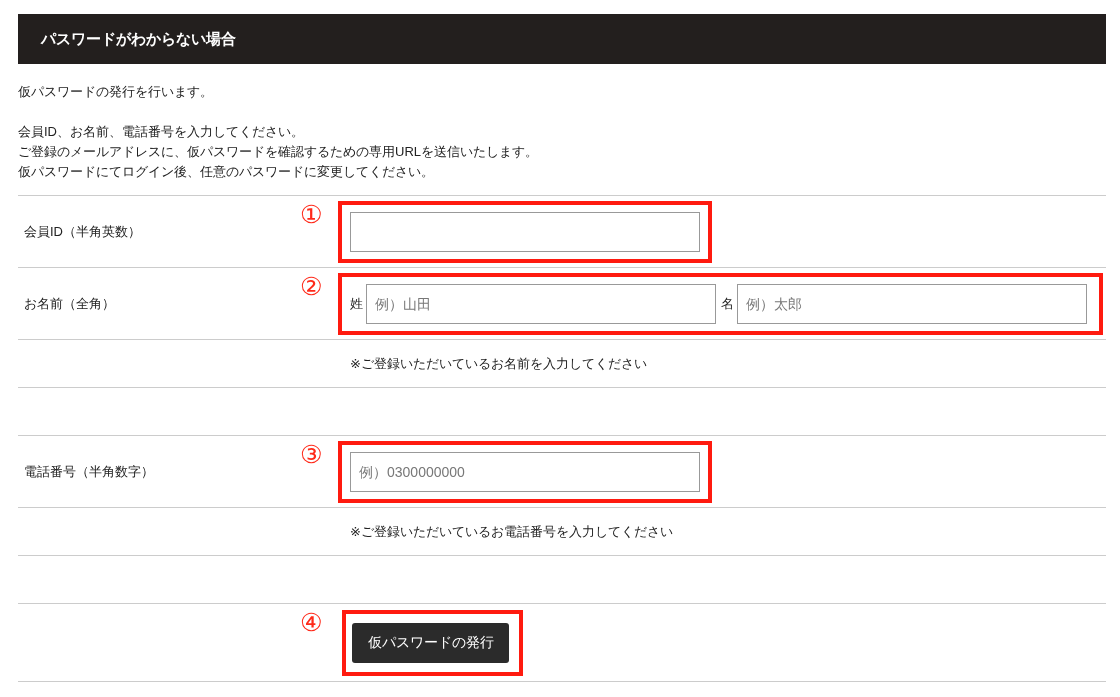 This screenshot has height=697, width=1120. I want to click on intro-text: ご登録のメールアドレスに、仮パスワードを確認するための専用URLを送信いたします。, so click(278, 152).